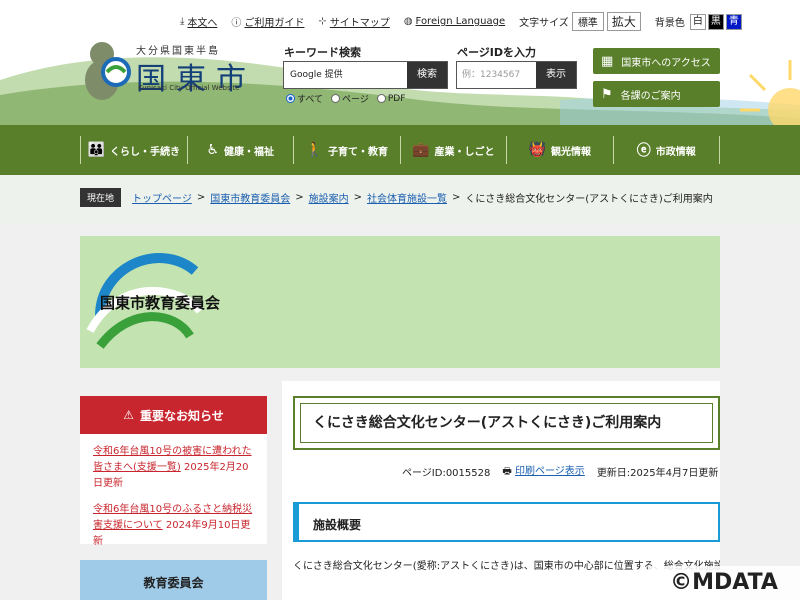 The height and width of the screenshot is (600, 800). Describe the element at coordinates (198, 21) in the screenshot. I see `text-version-link: ⤓ 本文へ` at that location.